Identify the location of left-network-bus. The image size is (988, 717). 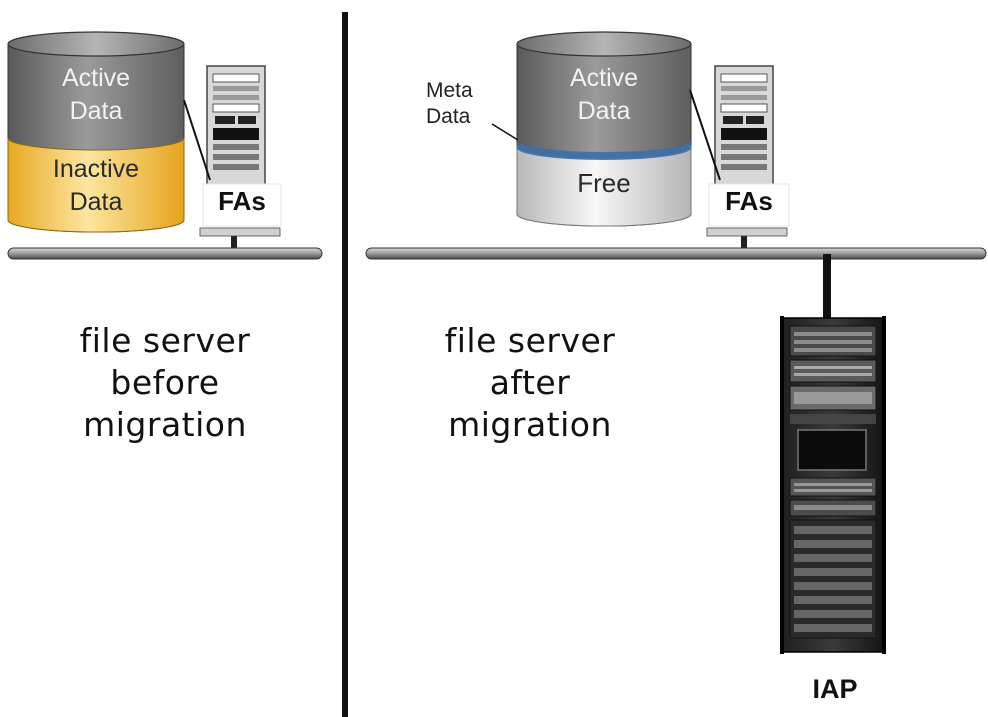
(165, 253).